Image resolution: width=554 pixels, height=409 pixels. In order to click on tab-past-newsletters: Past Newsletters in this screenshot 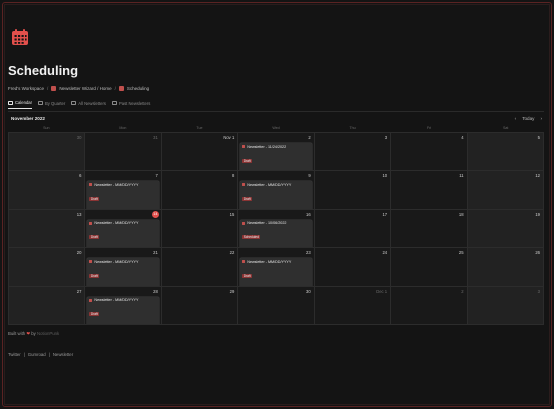, I will do `click(131, 104)`.